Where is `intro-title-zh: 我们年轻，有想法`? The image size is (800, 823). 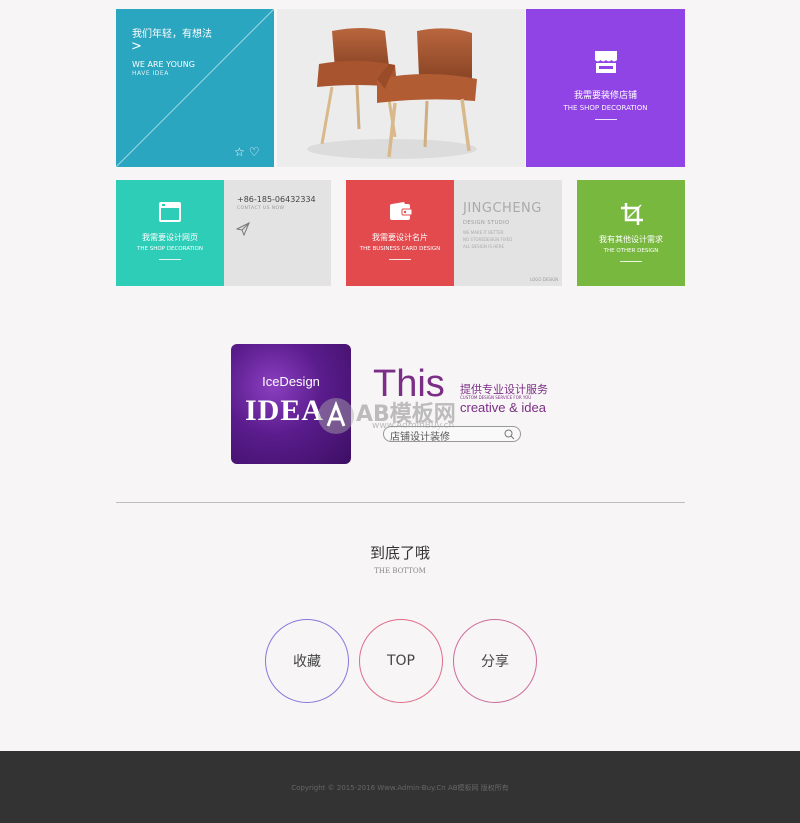 intro-title-zh: 我们年轻，有想法 is located at coordinates (172, 34).